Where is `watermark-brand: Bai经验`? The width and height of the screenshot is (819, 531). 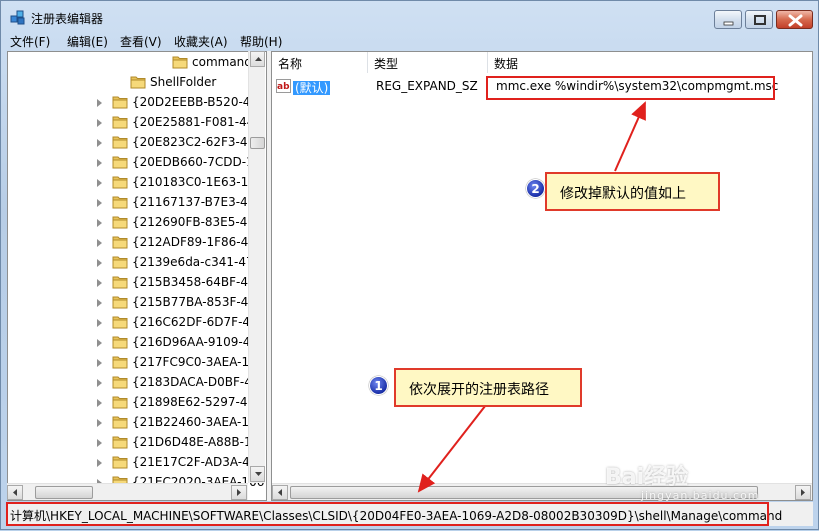
watermark-brand: Bai经验 is located at coordinates (647, 477).